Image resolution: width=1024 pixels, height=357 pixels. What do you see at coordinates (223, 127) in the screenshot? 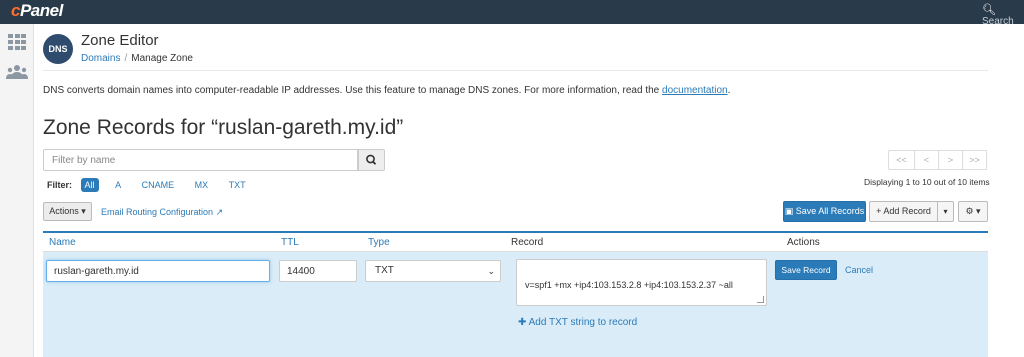
I see `zone-records-title: Zone Records for “ruslan-gareth.my.id”` at bounding box center [223, 127].